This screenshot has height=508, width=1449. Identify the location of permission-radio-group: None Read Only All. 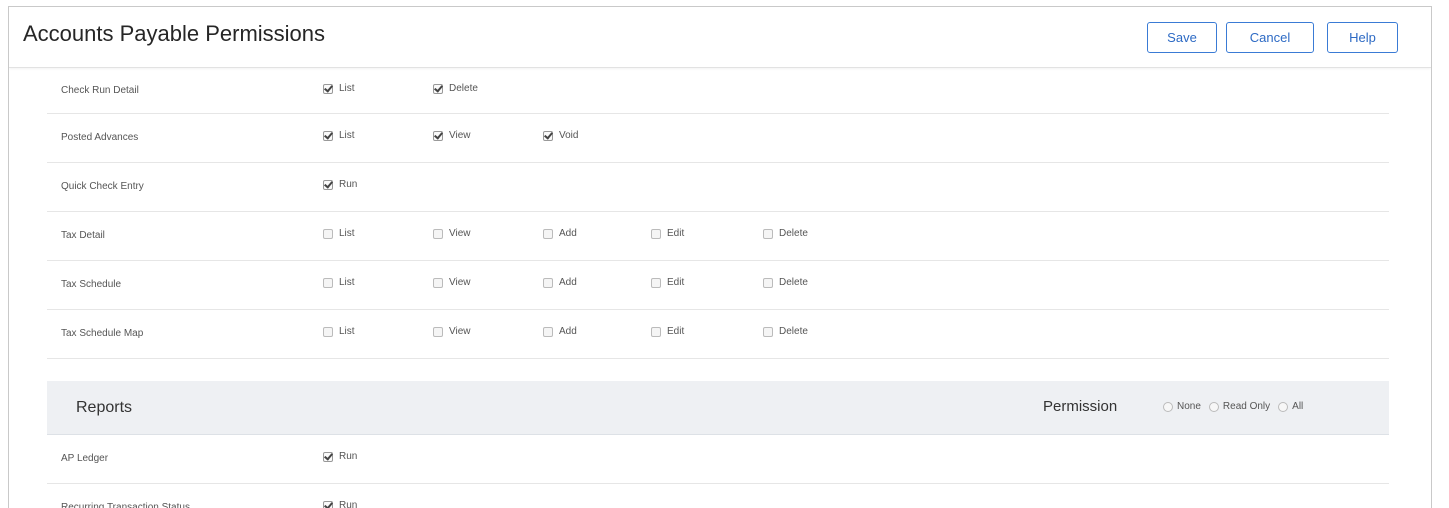
(1237, 406).